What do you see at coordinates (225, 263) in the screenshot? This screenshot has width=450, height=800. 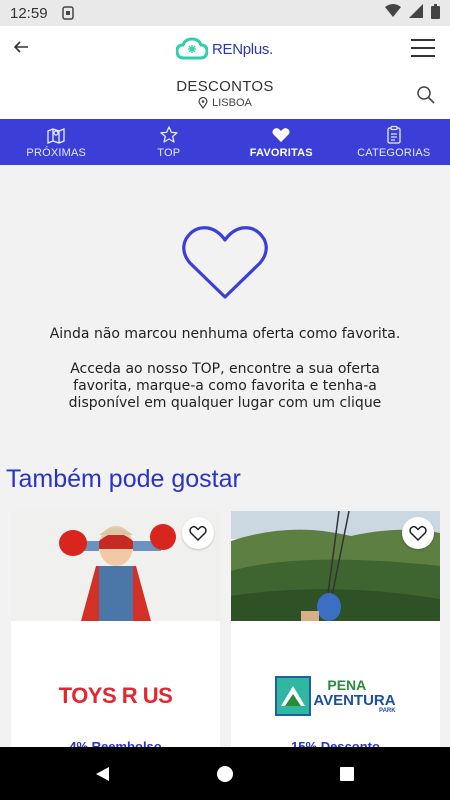 I see `heart-outline-icon` at bounding box center [225, 263].